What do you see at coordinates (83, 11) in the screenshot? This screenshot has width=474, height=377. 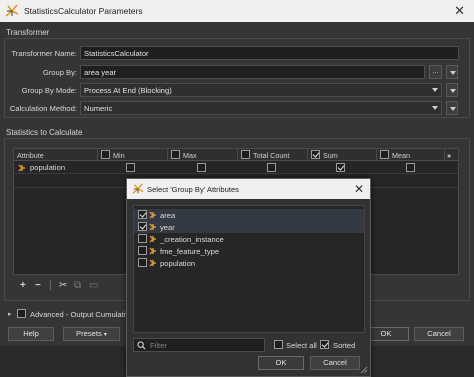 I see `window-title: StatisticsCalculator Parameters` at bounding box center [83, 11].